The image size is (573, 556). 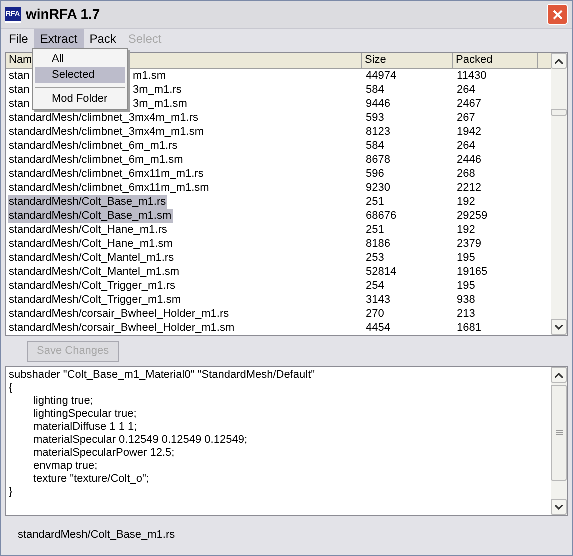 I want to click on packed-cell-text: 938, so click(x=466, y=300).